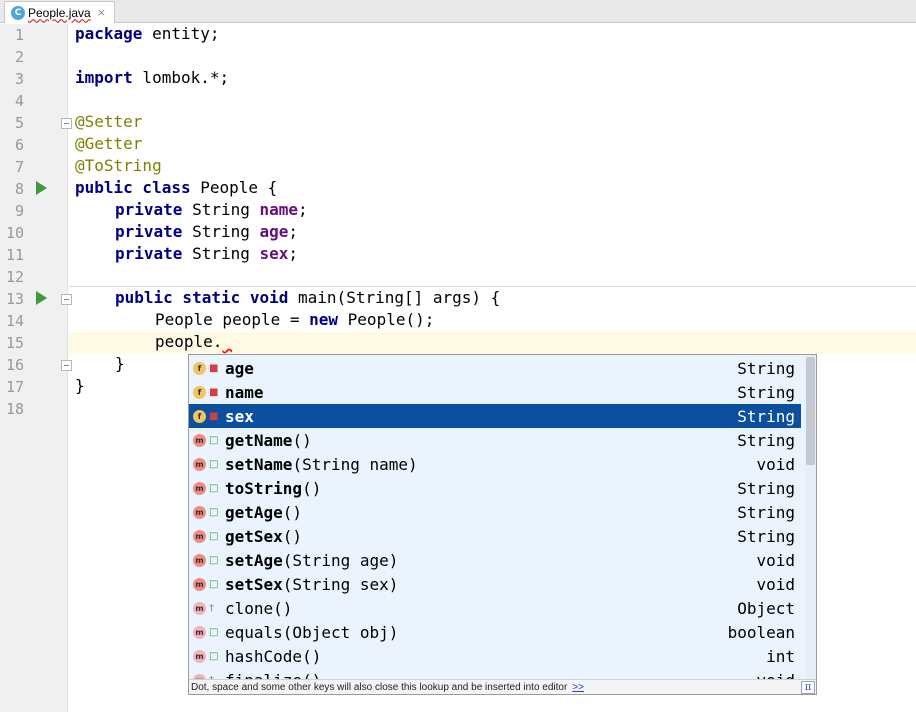 The image size is (916, 712). Describe the element at coordinates (189, 341) in the screenshot. I see `code-line: people.` at that location.